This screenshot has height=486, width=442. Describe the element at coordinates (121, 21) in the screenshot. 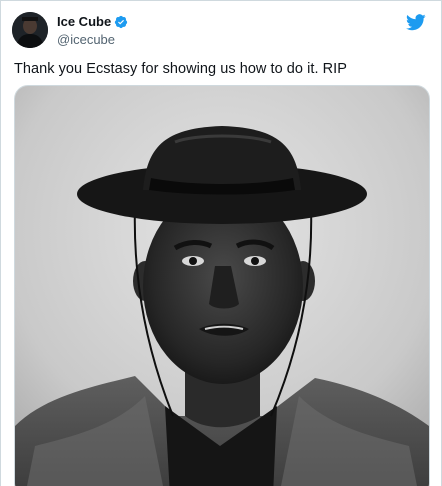

I see `verified-badge-icon` at that location.